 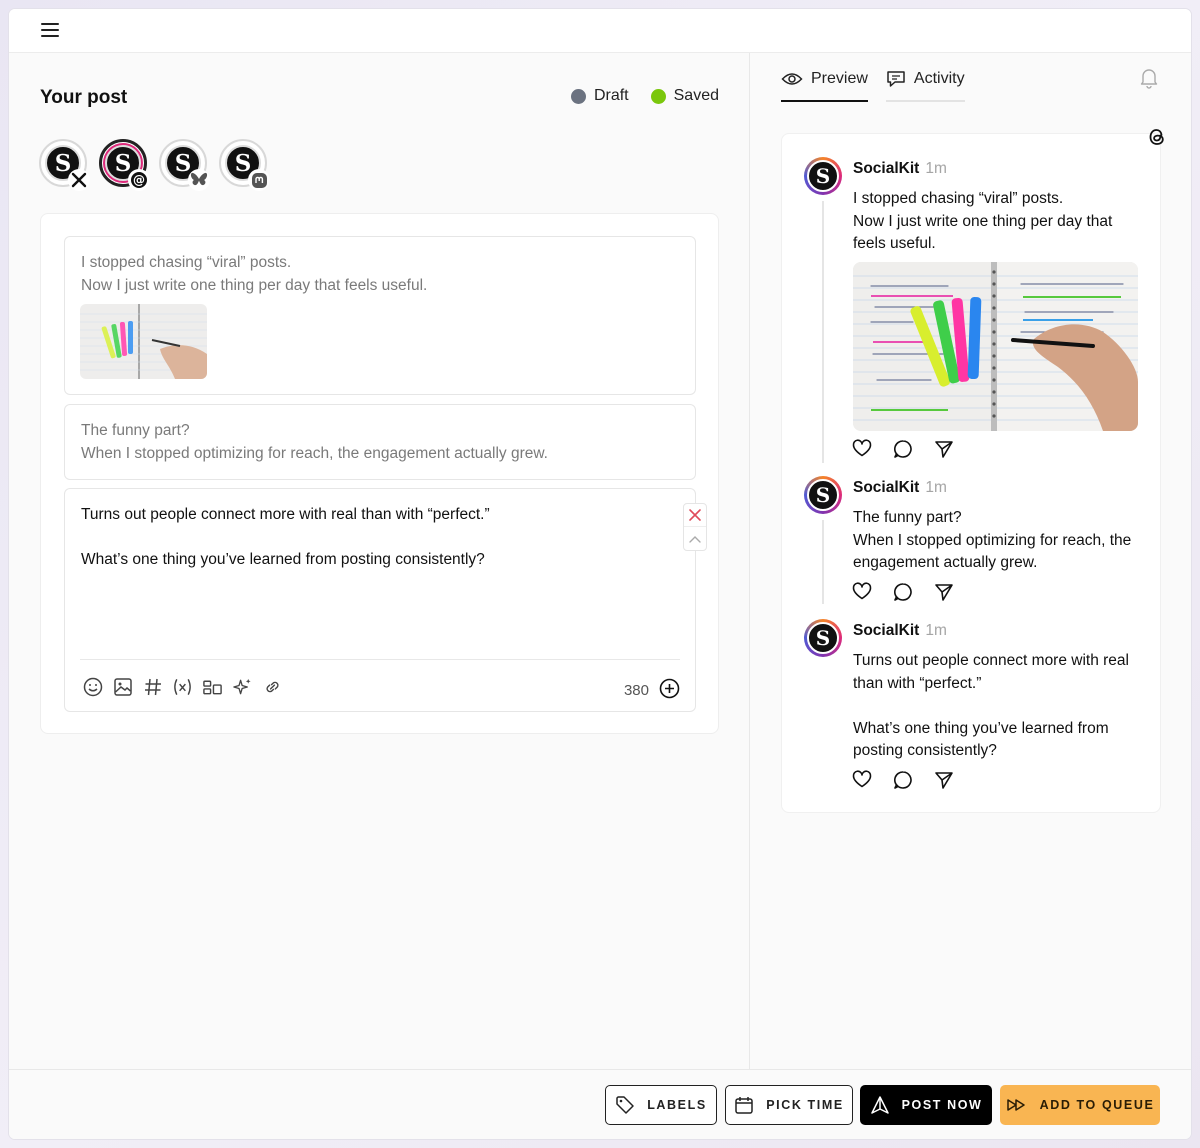 What do you see at coordinates (658, 96) in the screenshot?
I see `saved-dot-icon` at bounding box center [658, 96].